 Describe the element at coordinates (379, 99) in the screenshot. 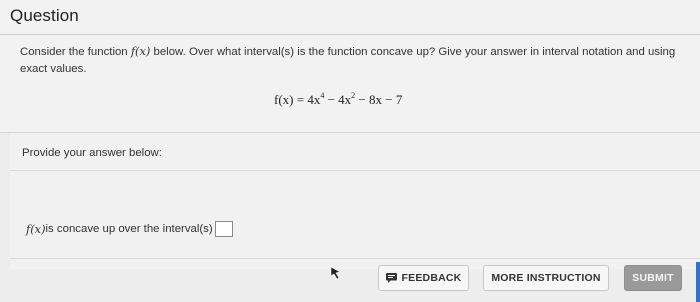

I see `equation-rhs: − 8x − 7` at that location.